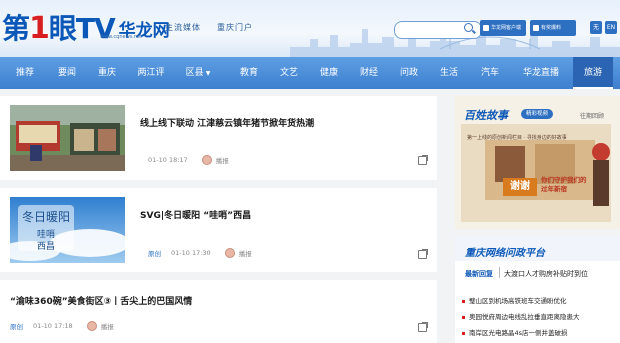  What do you see at coordinates (479, 274) in the screenshot?
I see `latest-reply-label: 最新回复` at bounding box center [479, 274].